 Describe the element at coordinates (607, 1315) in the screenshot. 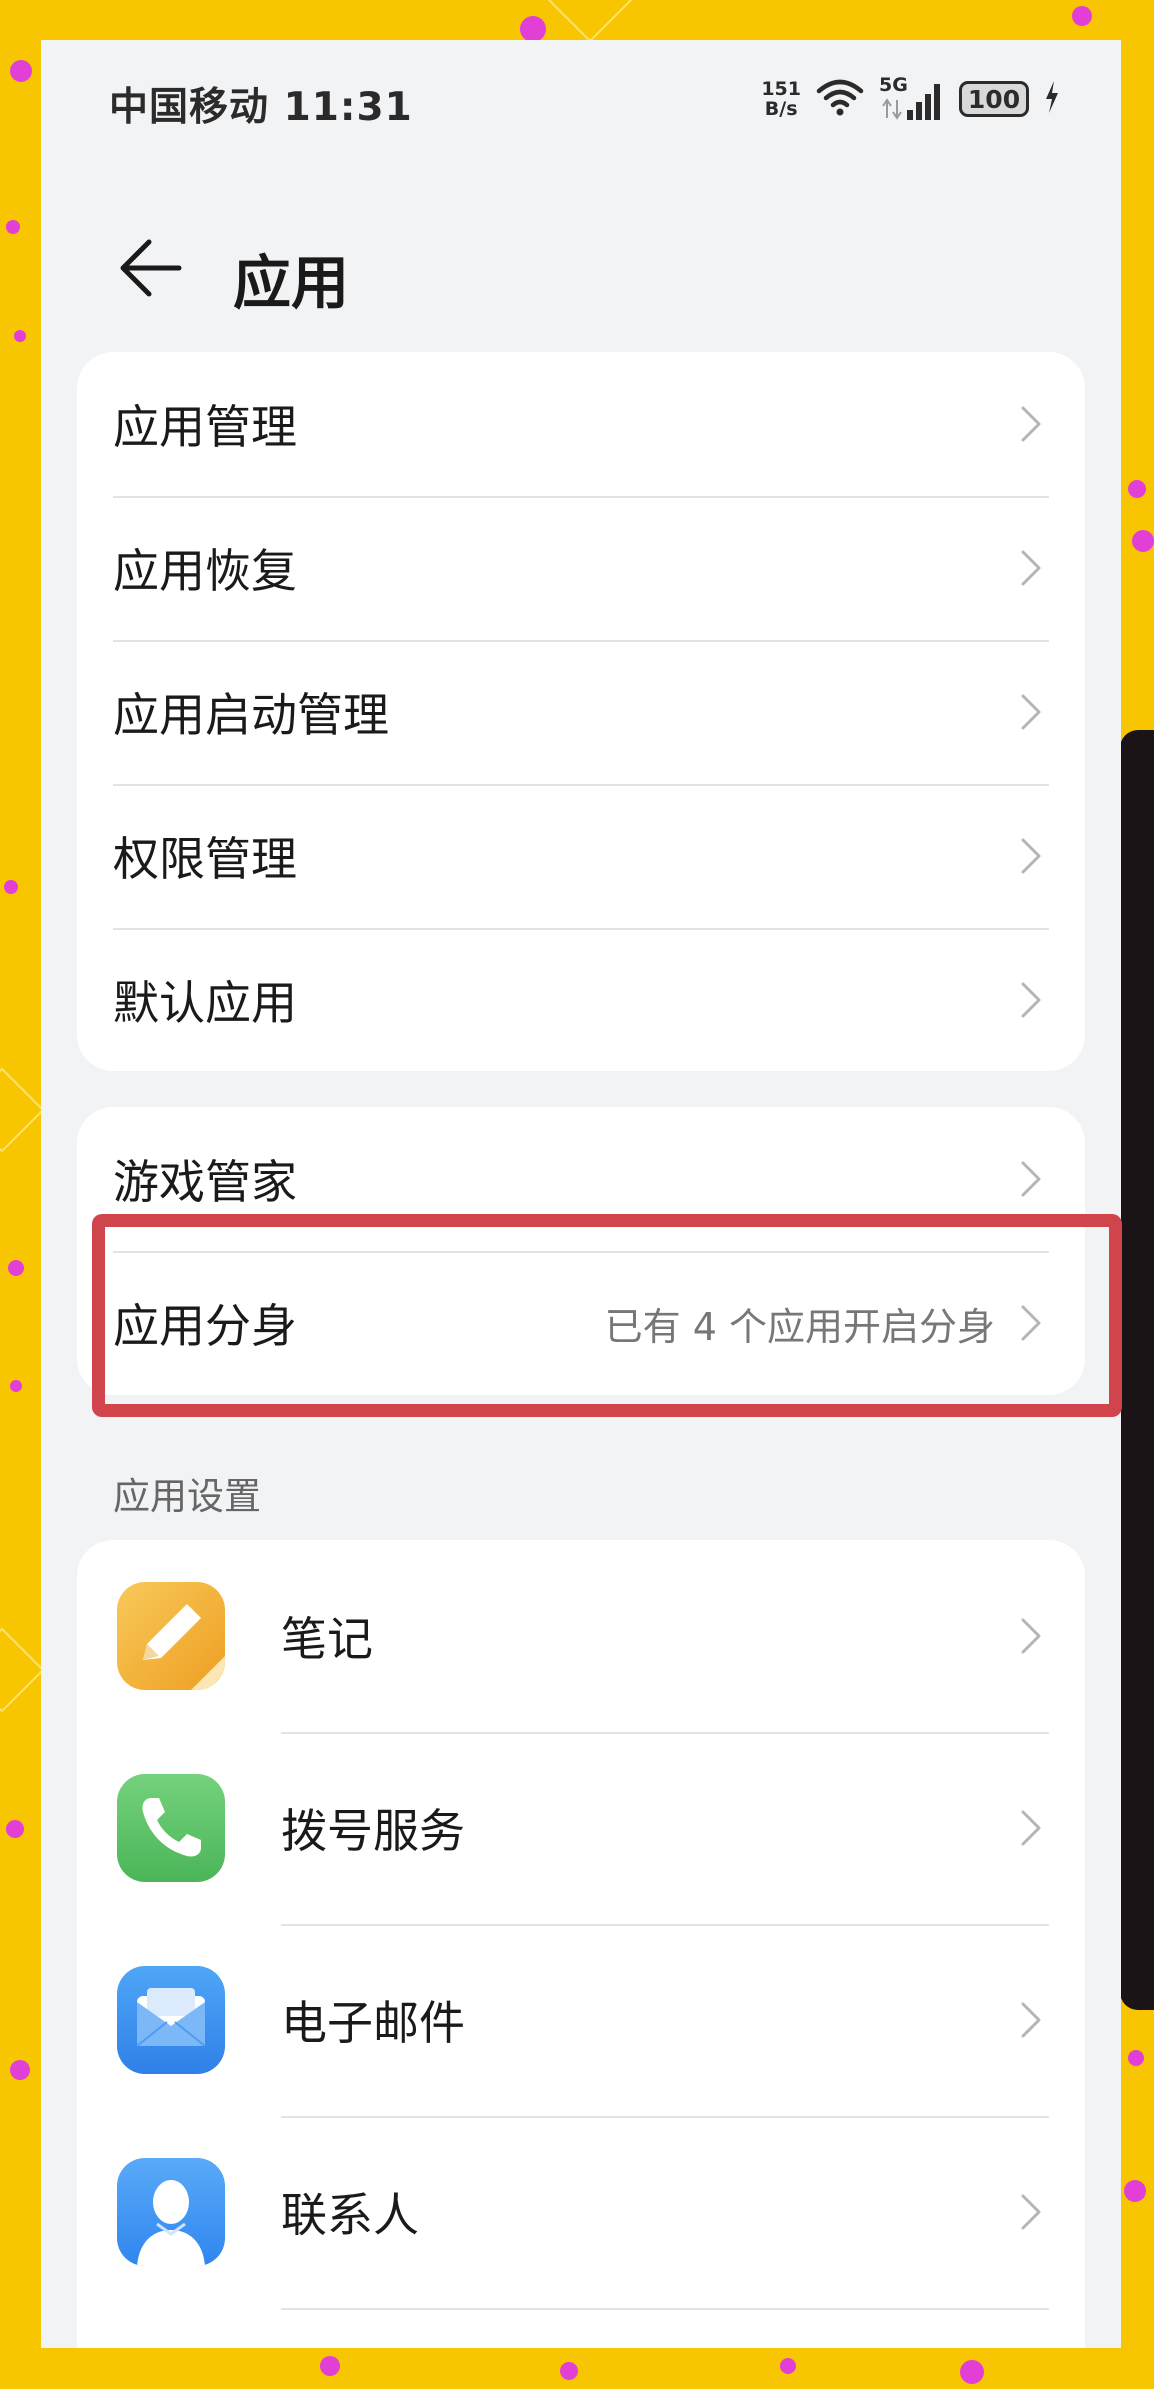

I see `highlight-box` at that location.